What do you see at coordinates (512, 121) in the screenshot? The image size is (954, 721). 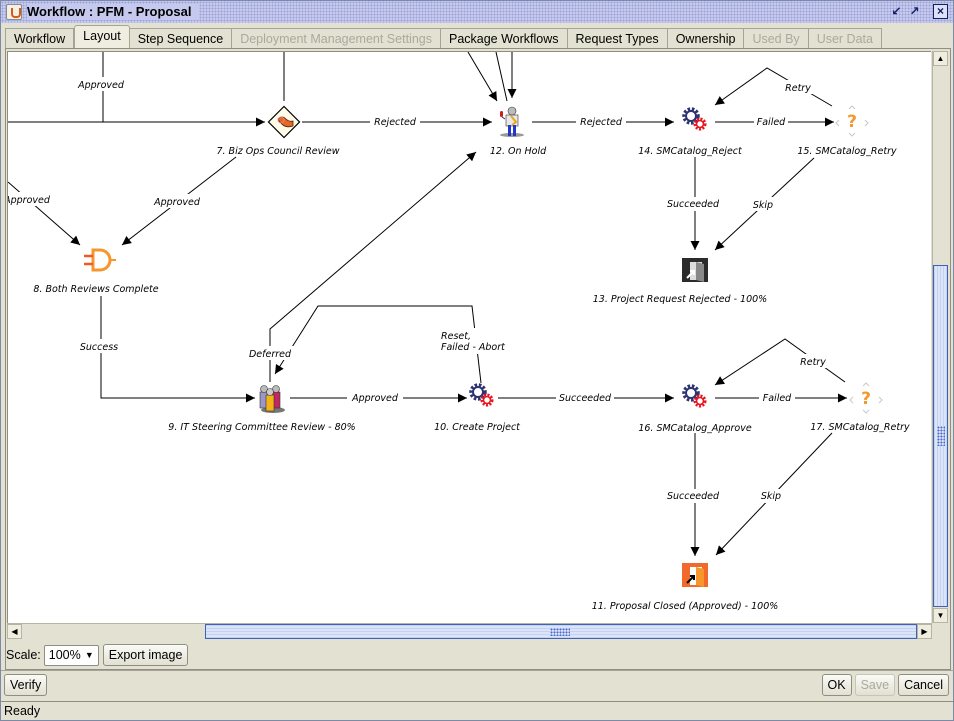 I see `on-hold-person-icon` at bounding box center [512, 121].